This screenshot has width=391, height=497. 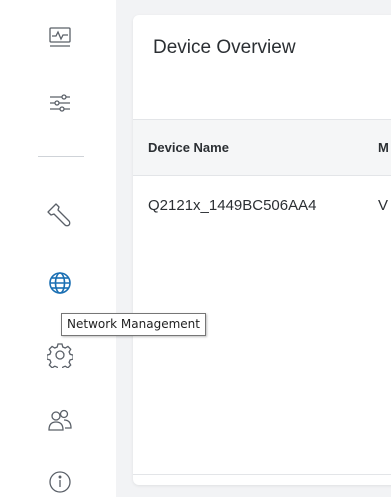 What do you see at coordinates (383, 147) in the screenshot?
I see `column-header-truncated: M` at bounding box center [383, 147].